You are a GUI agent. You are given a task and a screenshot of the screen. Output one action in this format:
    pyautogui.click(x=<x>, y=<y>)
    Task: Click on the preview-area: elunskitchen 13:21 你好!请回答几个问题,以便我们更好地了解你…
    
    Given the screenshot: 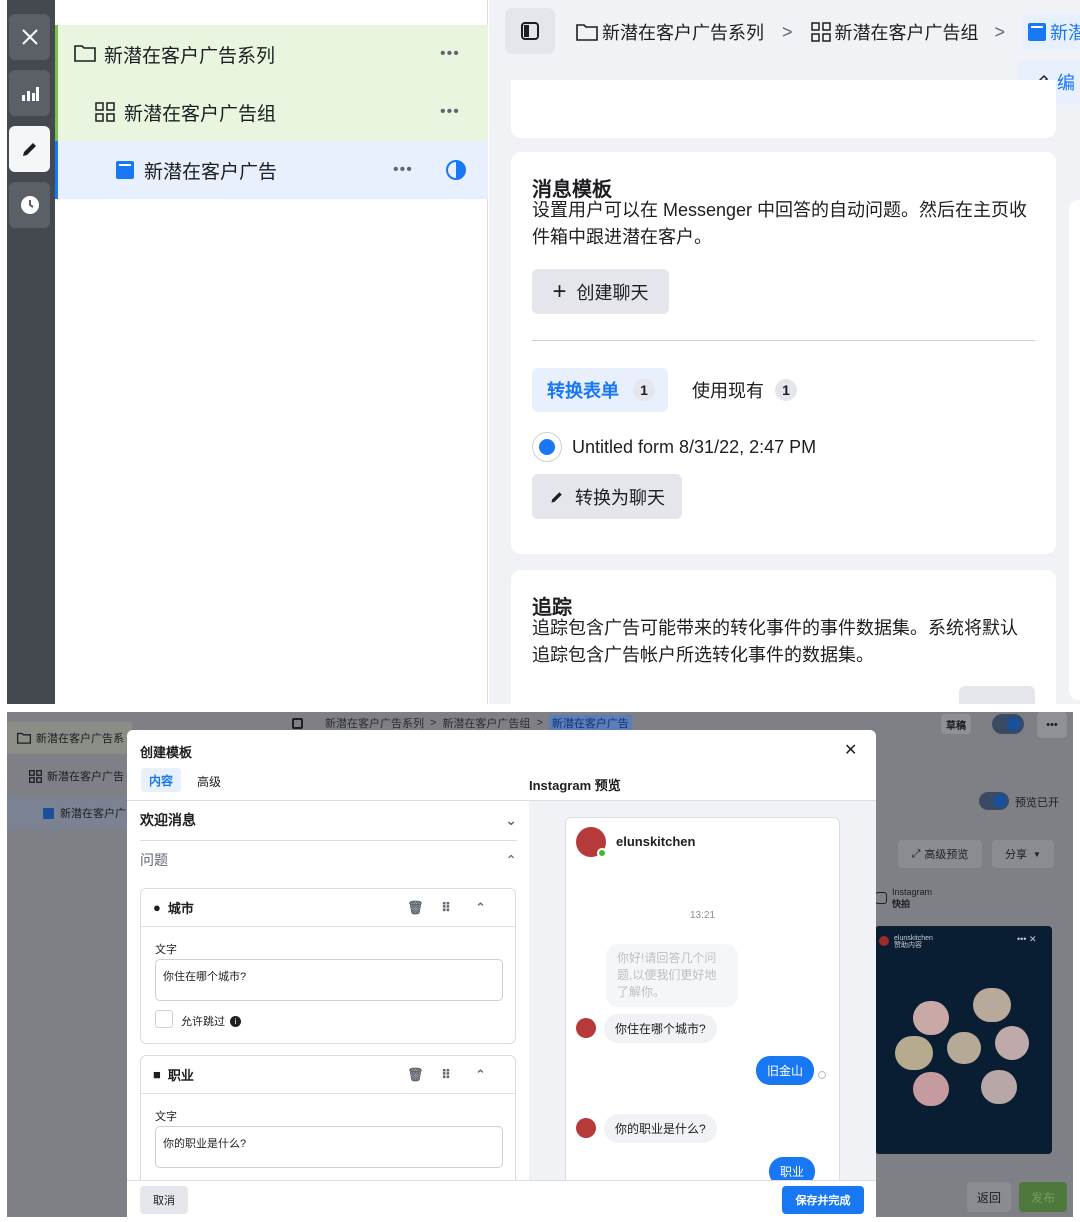 What is the action you would take?
    pyautogui.click(x=702, y=994)
    